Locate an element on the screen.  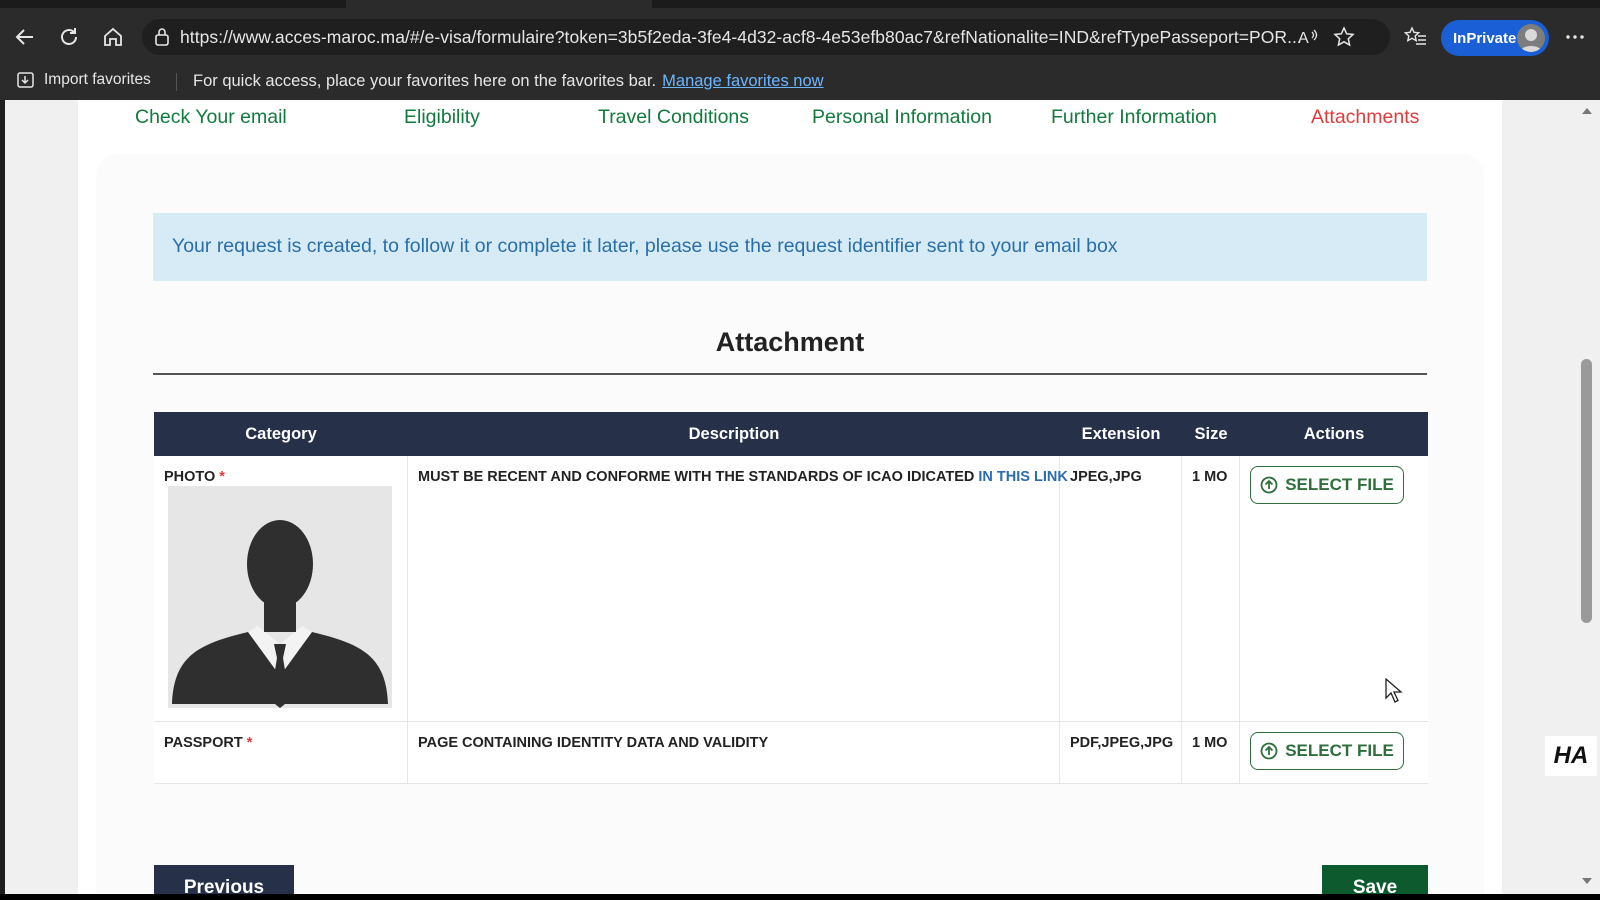
import-favorites-button: Import favorites is located at coordinates (83, 80).